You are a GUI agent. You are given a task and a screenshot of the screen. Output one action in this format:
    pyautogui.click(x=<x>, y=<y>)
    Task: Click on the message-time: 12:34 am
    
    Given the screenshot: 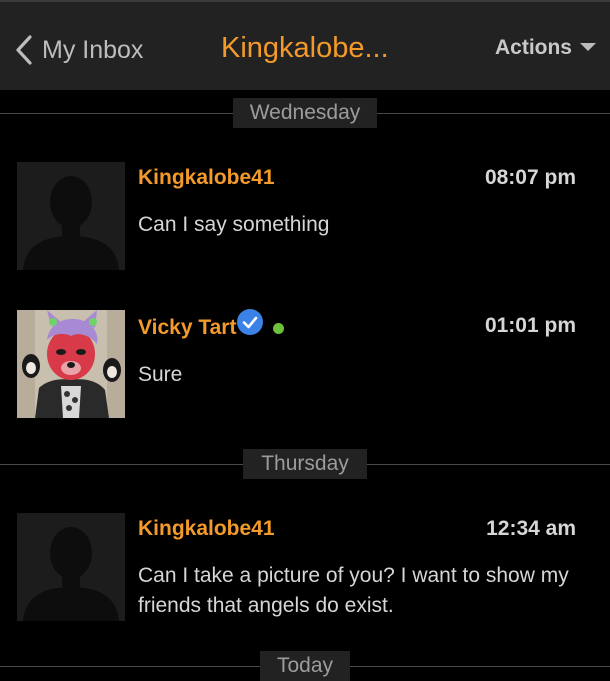 What is the action you would take?
    pyautogui.click(x=531, y=528)
    